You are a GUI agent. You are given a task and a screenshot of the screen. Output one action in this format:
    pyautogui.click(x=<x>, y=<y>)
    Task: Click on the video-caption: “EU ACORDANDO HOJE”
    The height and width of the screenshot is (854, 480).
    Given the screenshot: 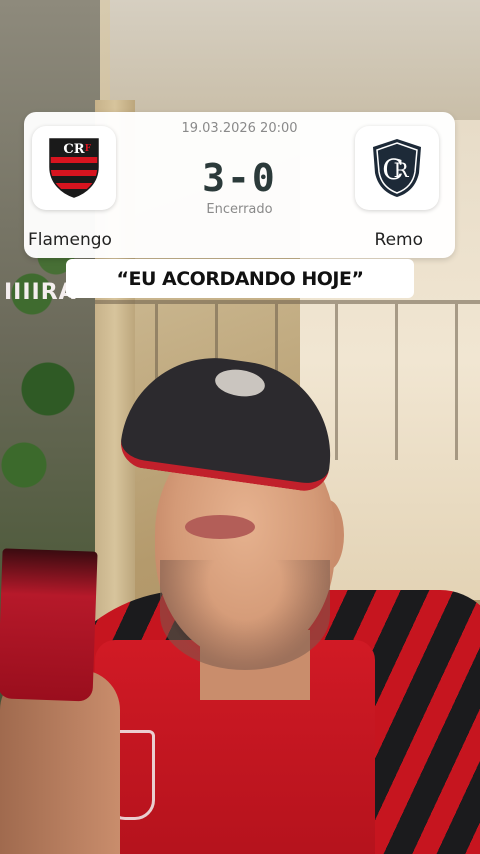 What is the action you would take?
    pyautogui.click(x=240, y=278)
    